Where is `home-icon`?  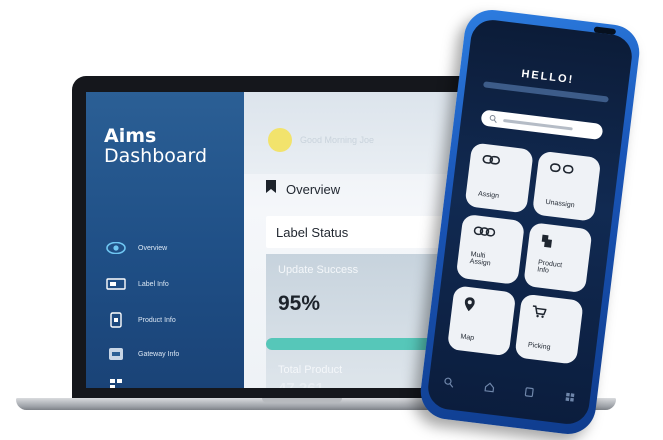
home-icon is located at coordinates (489, 388).